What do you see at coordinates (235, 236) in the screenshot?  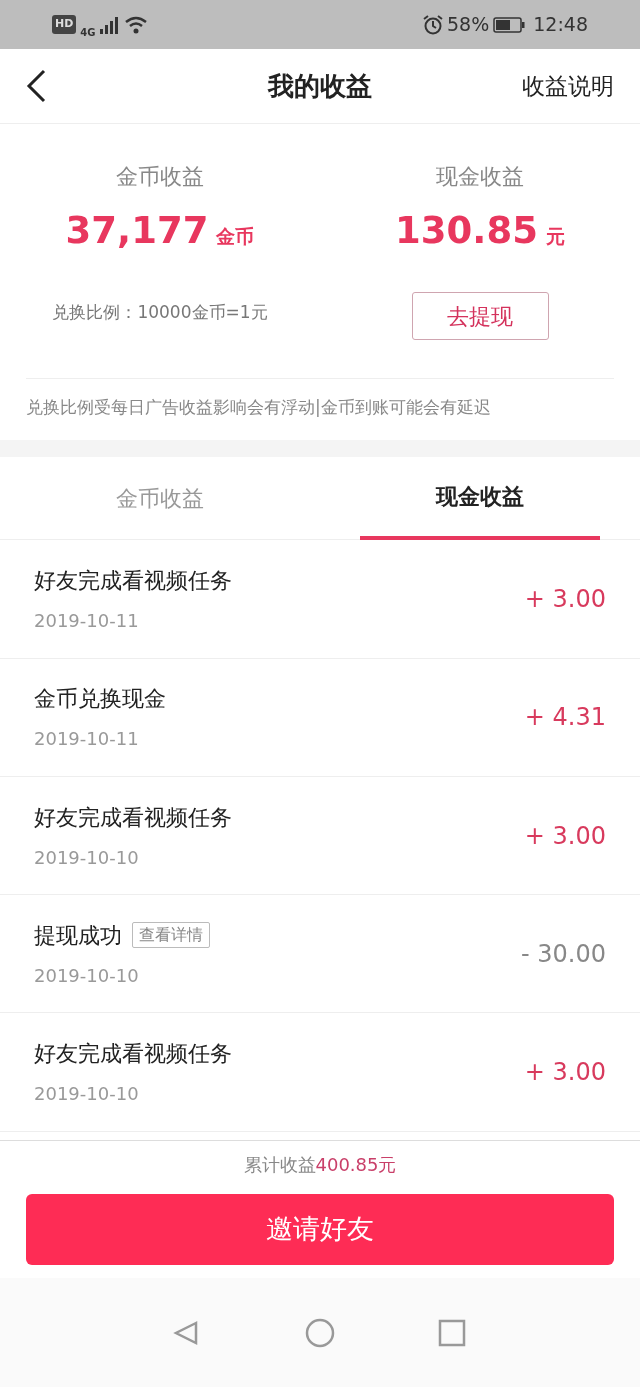 I see `unit-label: 金币` at bounding box center [235, 236].